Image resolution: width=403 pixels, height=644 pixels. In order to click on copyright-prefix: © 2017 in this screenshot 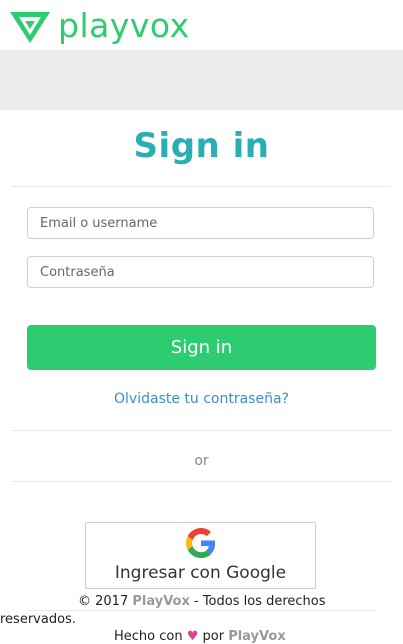, I will do `click(105, 601)`.